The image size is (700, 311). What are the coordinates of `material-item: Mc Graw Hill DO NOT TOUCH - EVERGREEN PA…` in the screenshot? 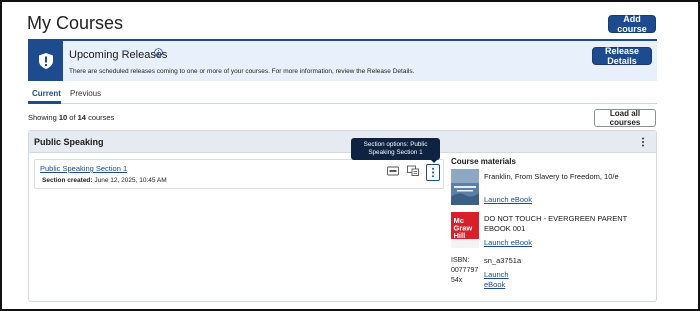 It's located at (551, 232).